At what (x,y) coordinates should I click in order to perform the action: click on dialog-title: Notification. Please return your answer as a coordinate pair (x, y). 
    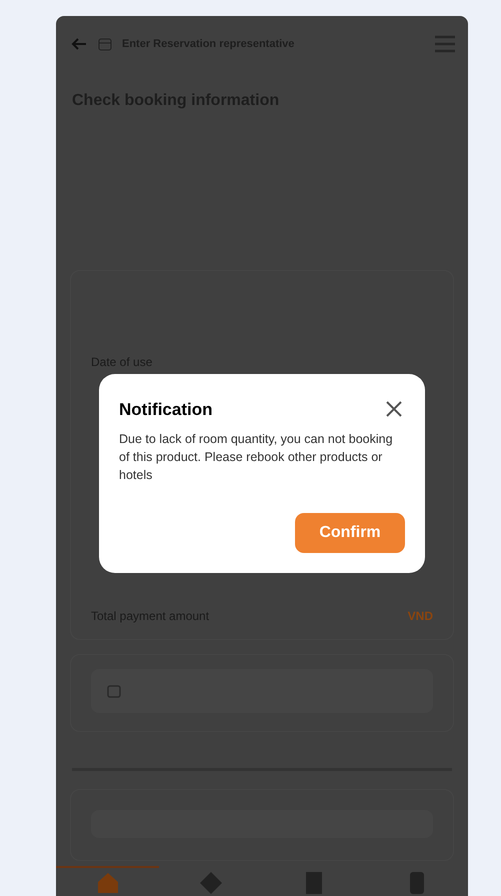
    Looking at the image, I should click on (165, 410).